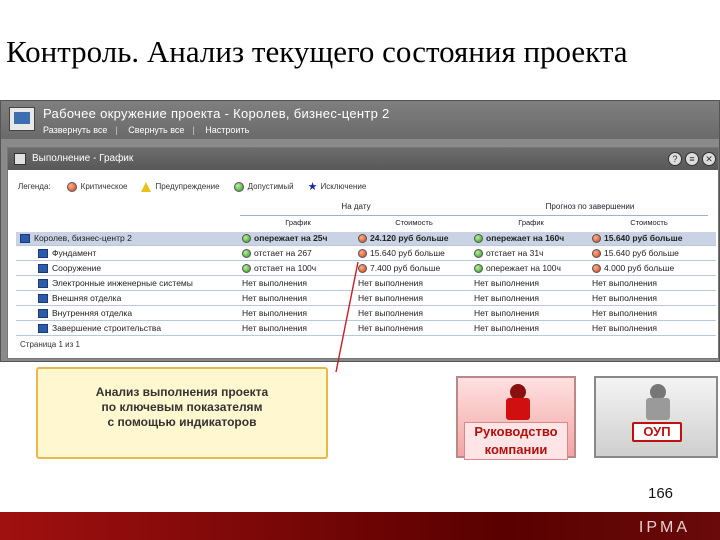 The image size is (720, 540). Describe the element at coordinates (692, 159) in the screenshot. I see `menu-icon: ≡` at that location.